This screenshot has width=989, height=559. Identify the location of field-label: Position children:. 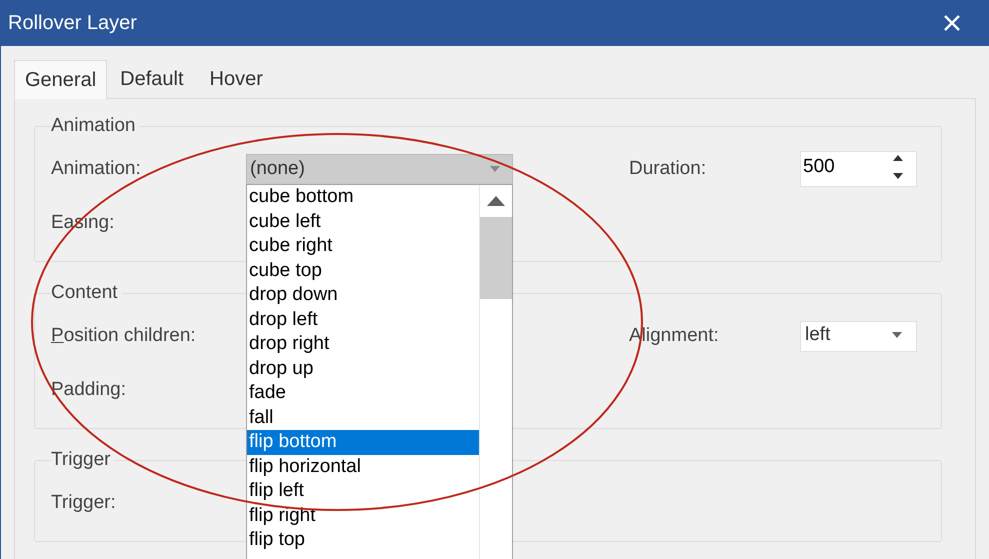
(124, 336).